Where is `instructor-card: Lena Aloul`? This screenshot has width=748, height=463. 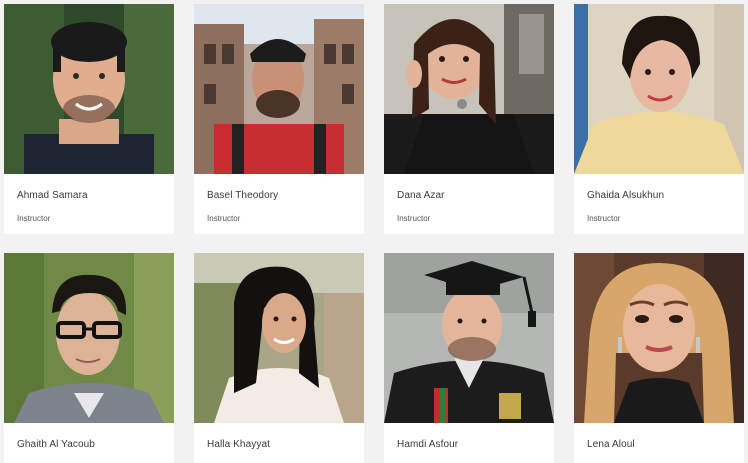
instructor-card: Lena Aloul is located at coordinates (659, 358).